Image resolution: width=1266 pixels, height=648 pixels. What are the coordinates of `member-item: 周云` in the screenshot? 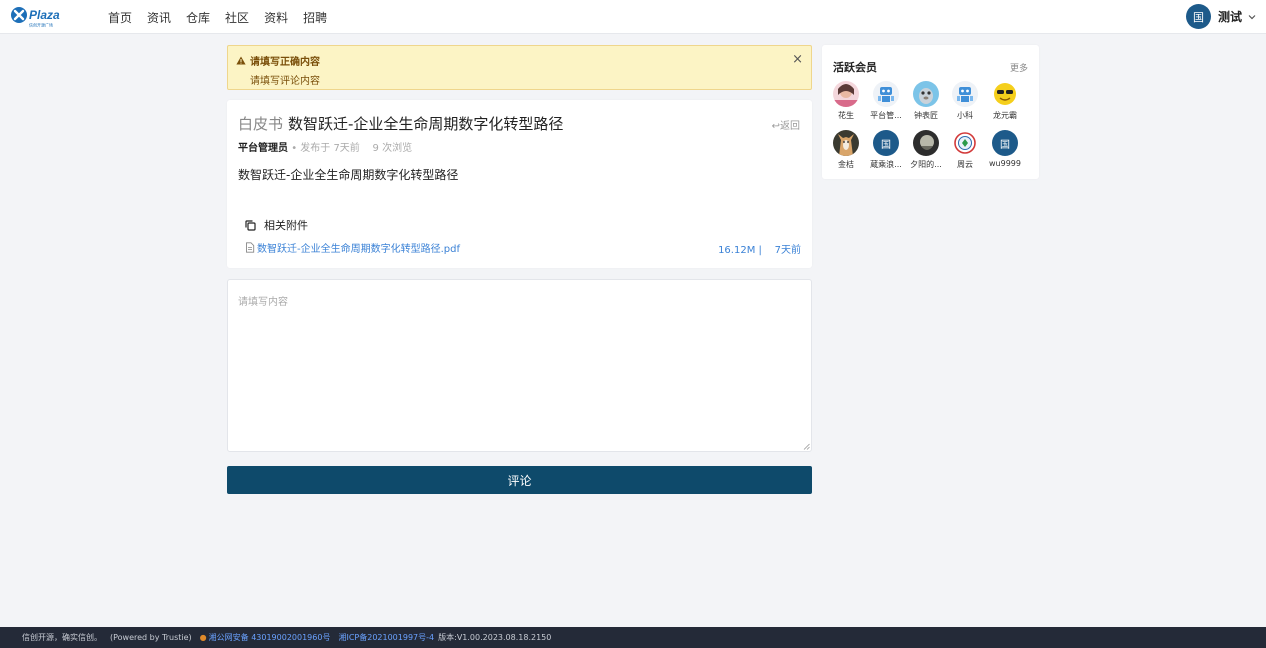 It's located at (965, 150).